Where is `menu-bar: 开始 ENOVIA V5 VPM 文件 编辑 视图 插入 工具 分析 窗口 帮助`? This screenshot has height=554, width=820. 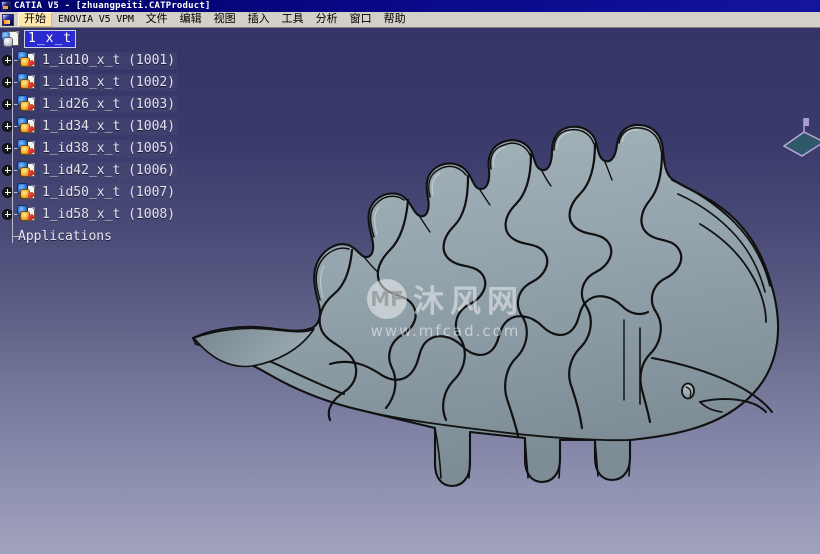
menu-bar: 开始 ENOVIA V5 VPM 文件 编辑 视图 插入 工具 分析 窗口 帮助 is located at coordinates (410, 20).